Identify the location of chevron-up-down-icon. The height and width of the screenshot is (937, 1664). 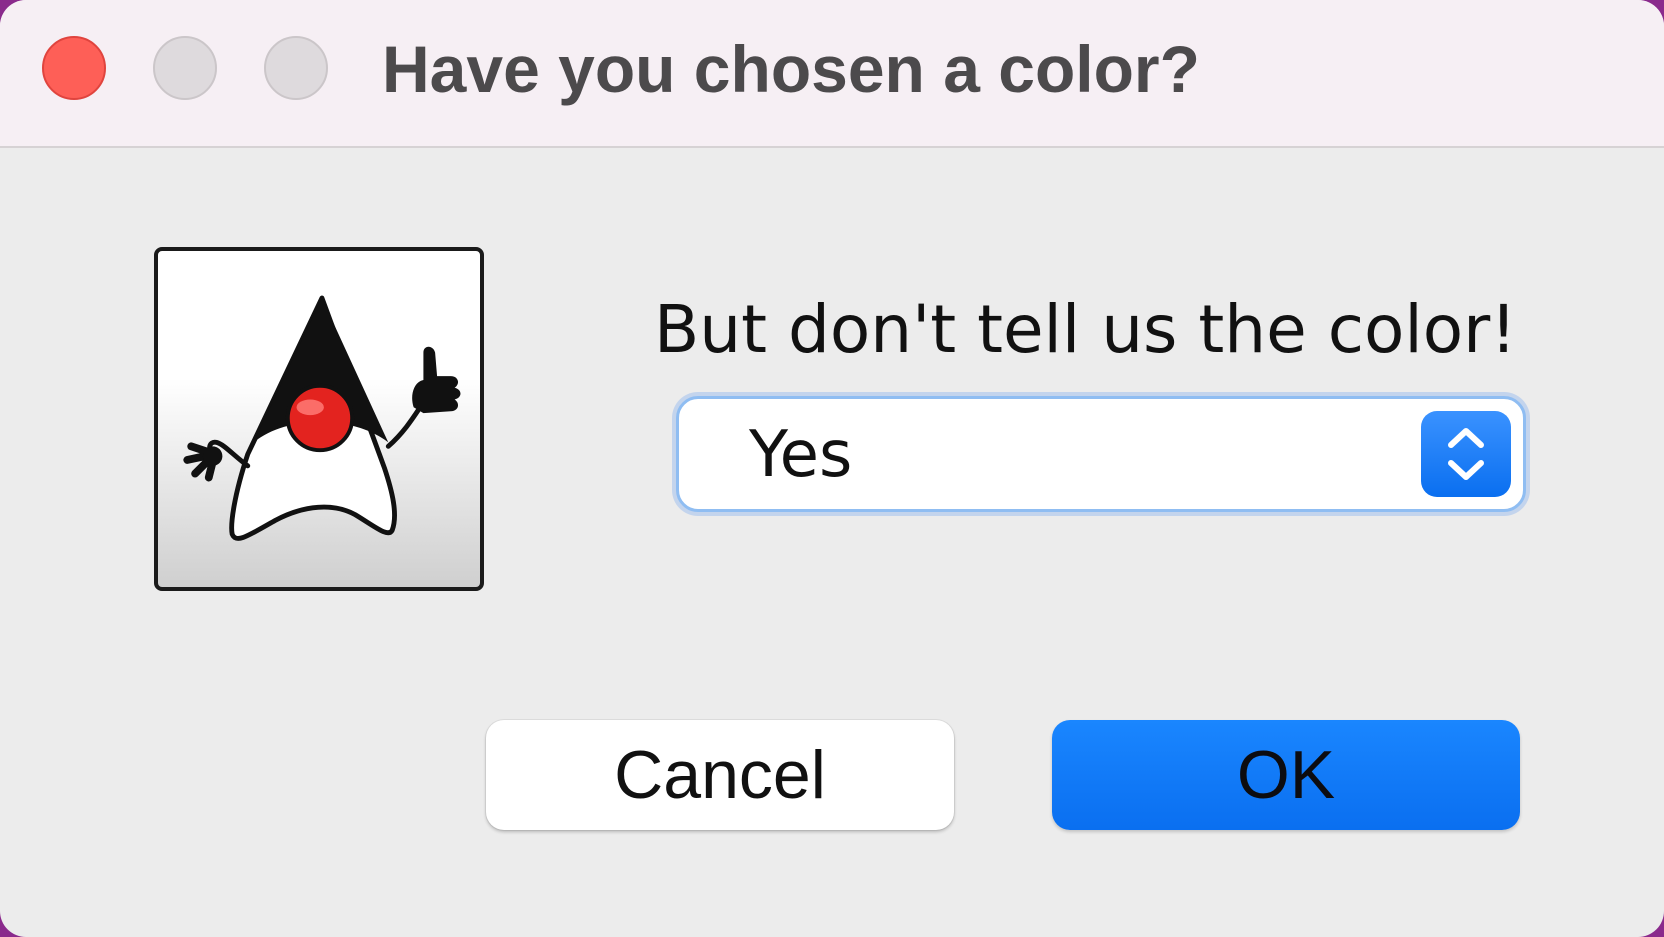
(1466, 454).